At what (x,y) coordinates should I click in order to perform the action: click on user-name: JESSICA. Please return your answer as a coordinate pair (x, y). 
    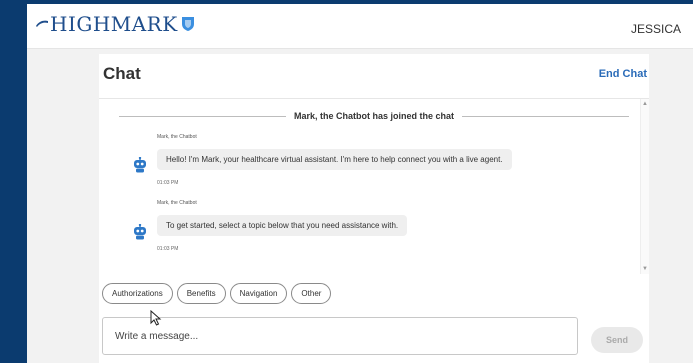
    Looking at the image, I should click on (656, 29).